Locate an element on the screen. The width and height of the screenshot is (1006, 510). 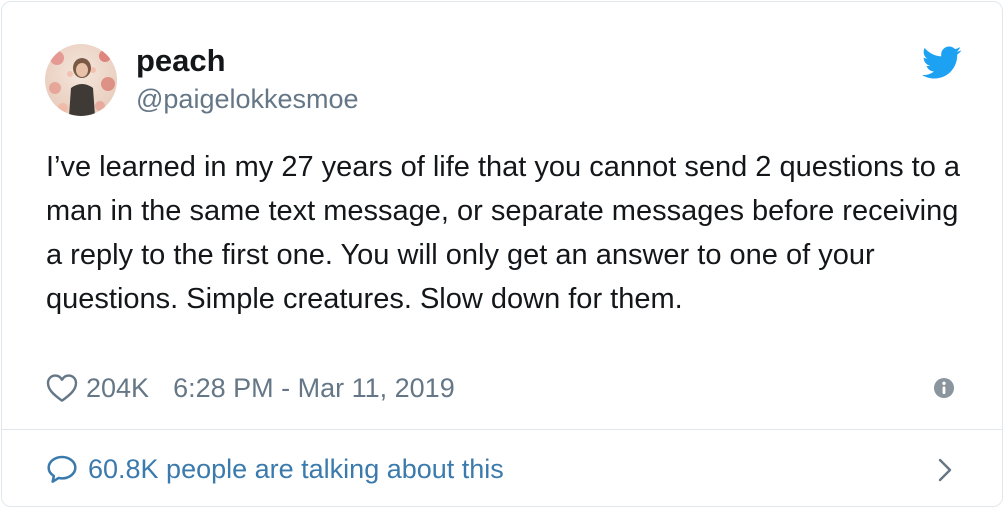
heart-icon is located at coordinates (62, 388).